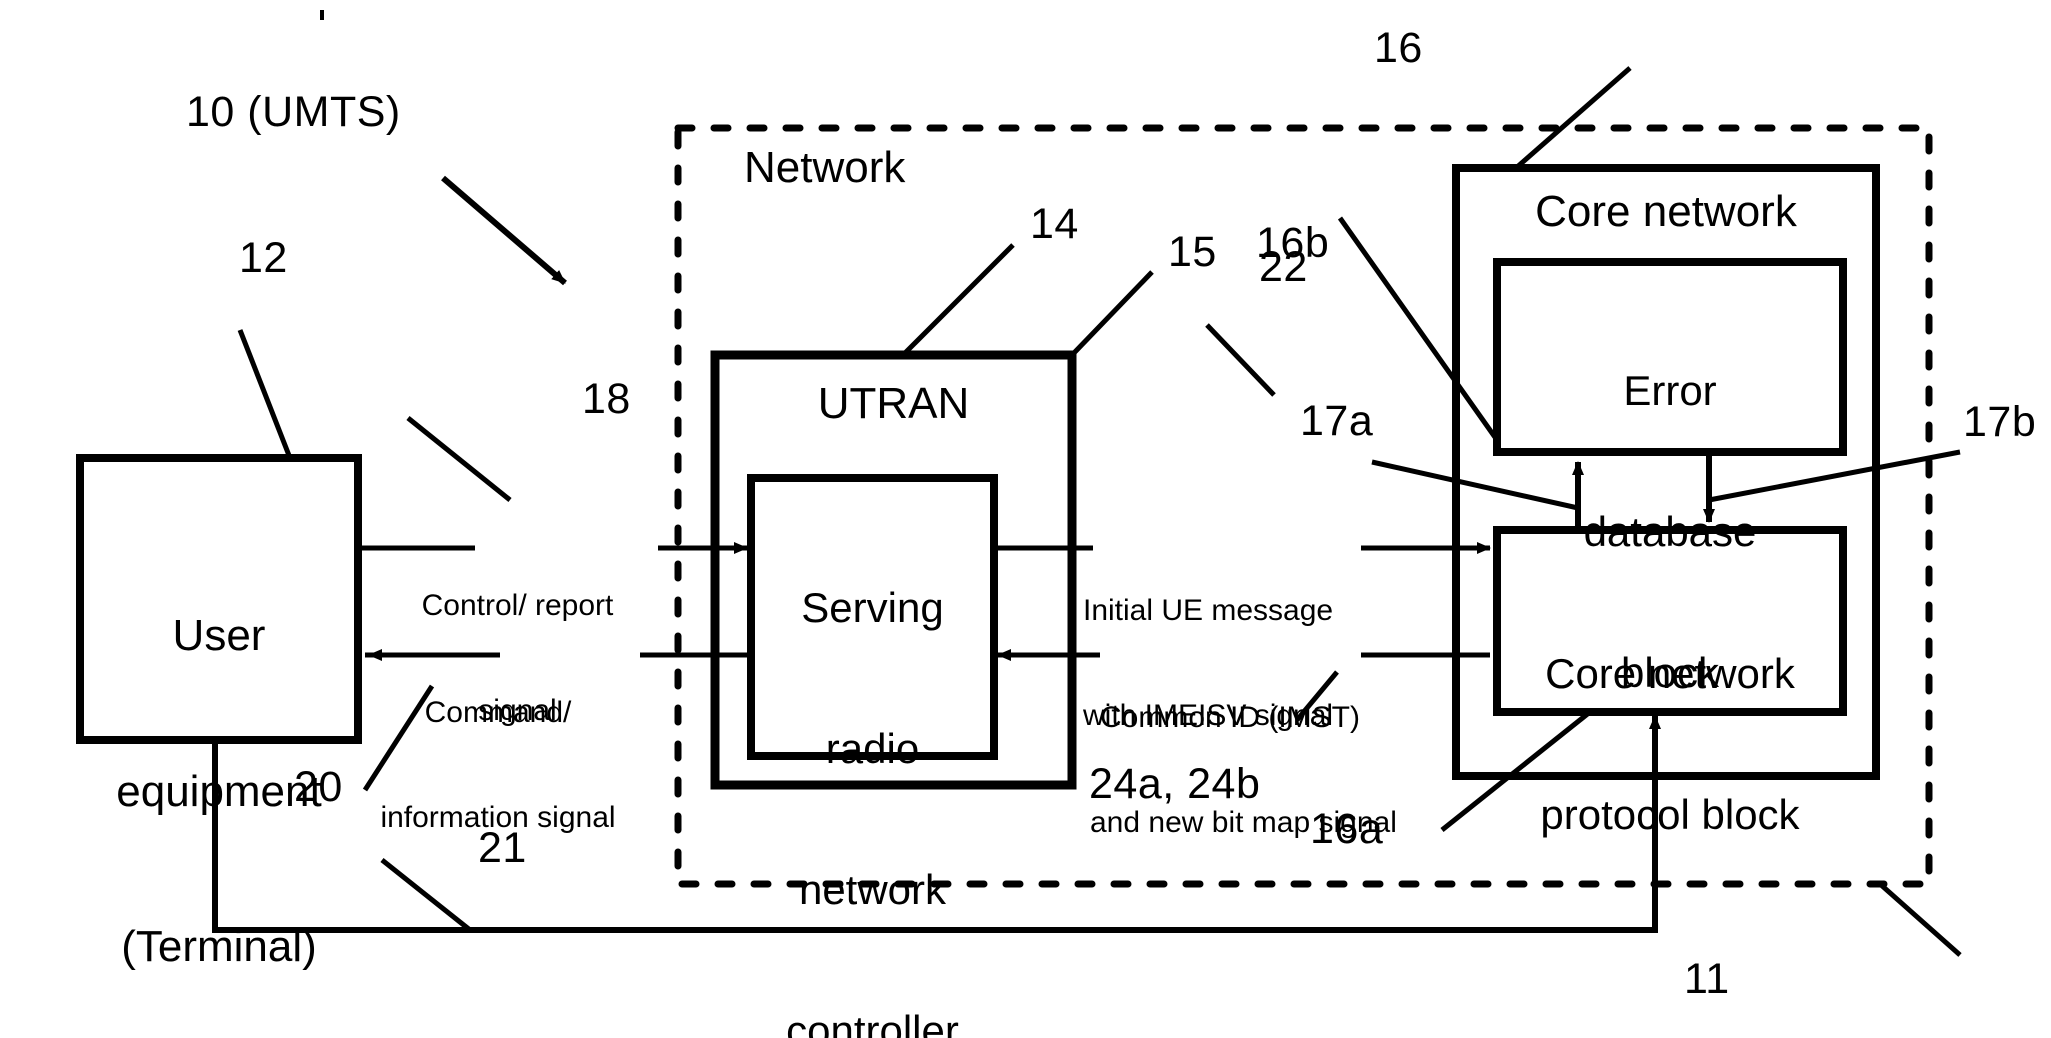 The width and height of the screenshot is (2051, 1038). What do you see at coordinates (2000, 422) in the screenshot?
I see `numeral-17b: 17b` at bounding box center [2000, 422].